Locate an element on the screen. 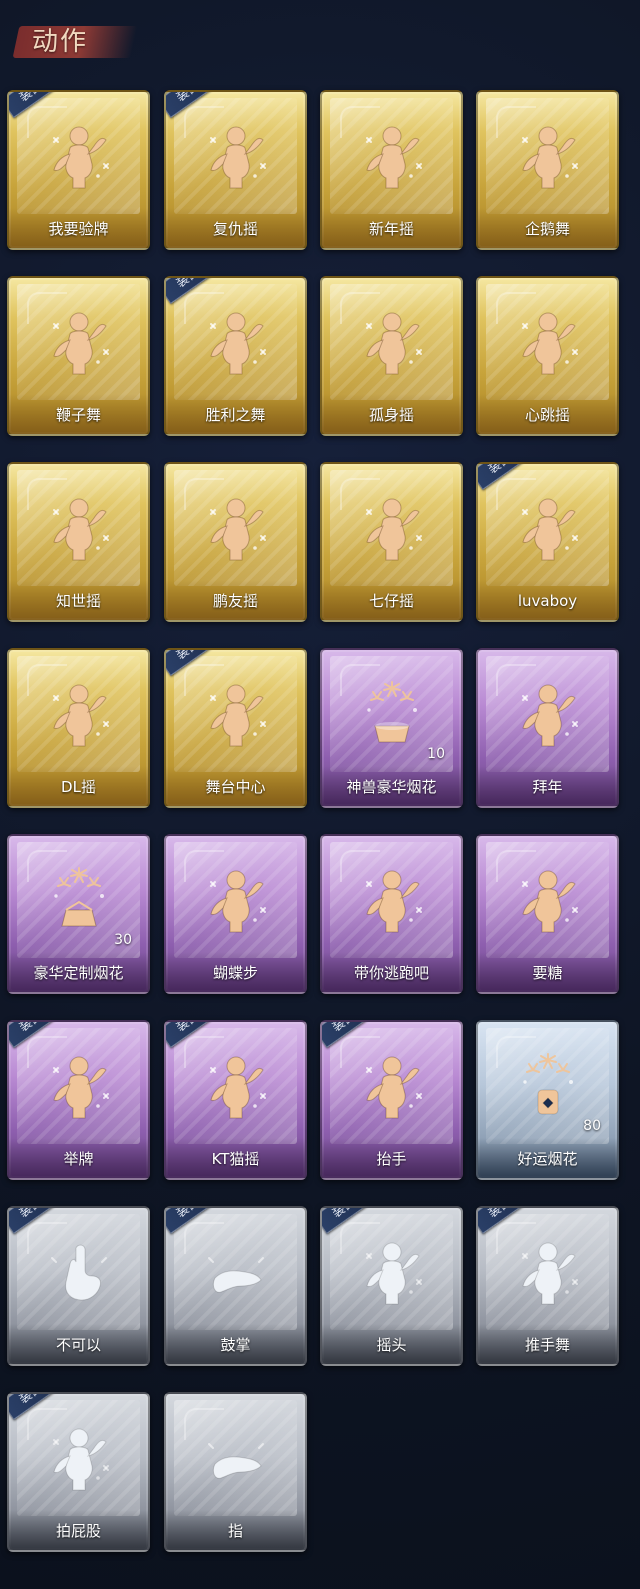 The height and width of the screenshot is (1589, 640). action-card: 蝴蝶步 is located at coordinates (235, 914).